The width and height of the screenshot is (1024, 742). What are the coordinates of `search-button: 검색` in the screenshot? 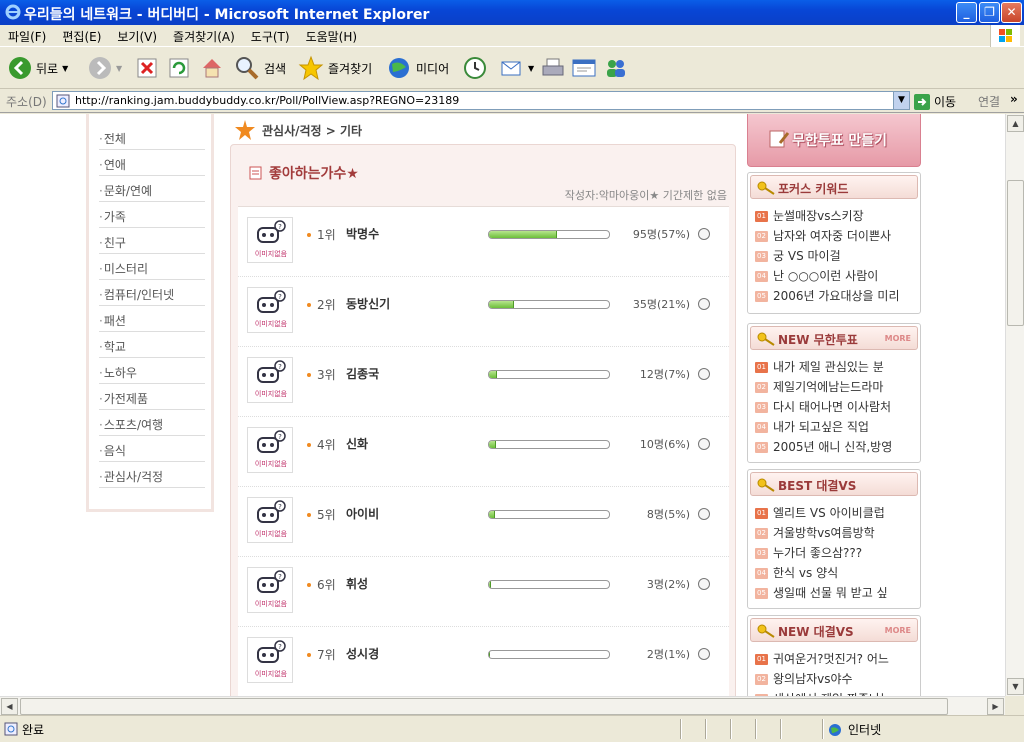 It's located at (260, 68).